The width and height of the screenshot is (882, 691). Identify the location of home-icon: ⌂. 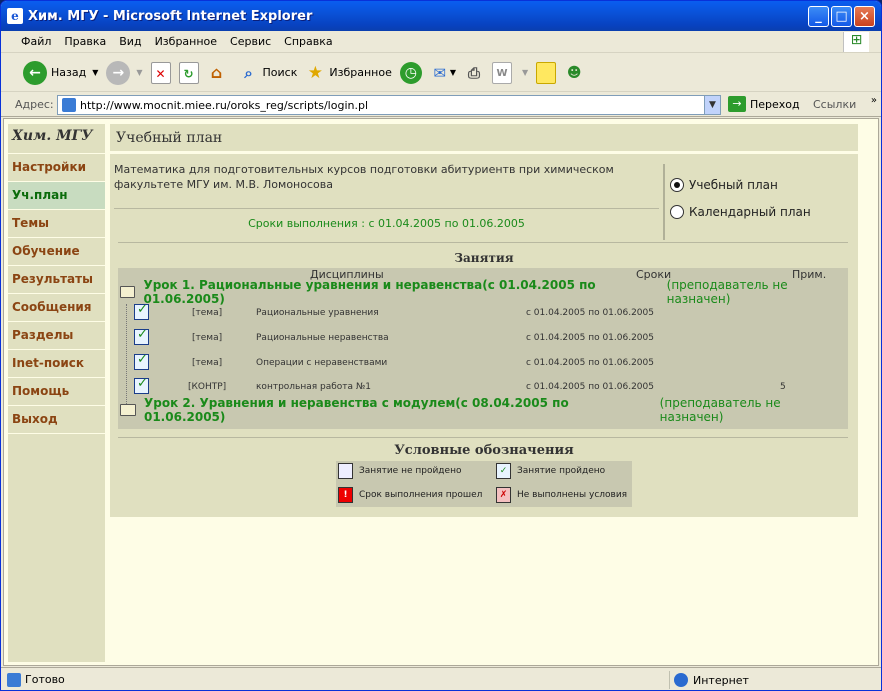
(216, 72).